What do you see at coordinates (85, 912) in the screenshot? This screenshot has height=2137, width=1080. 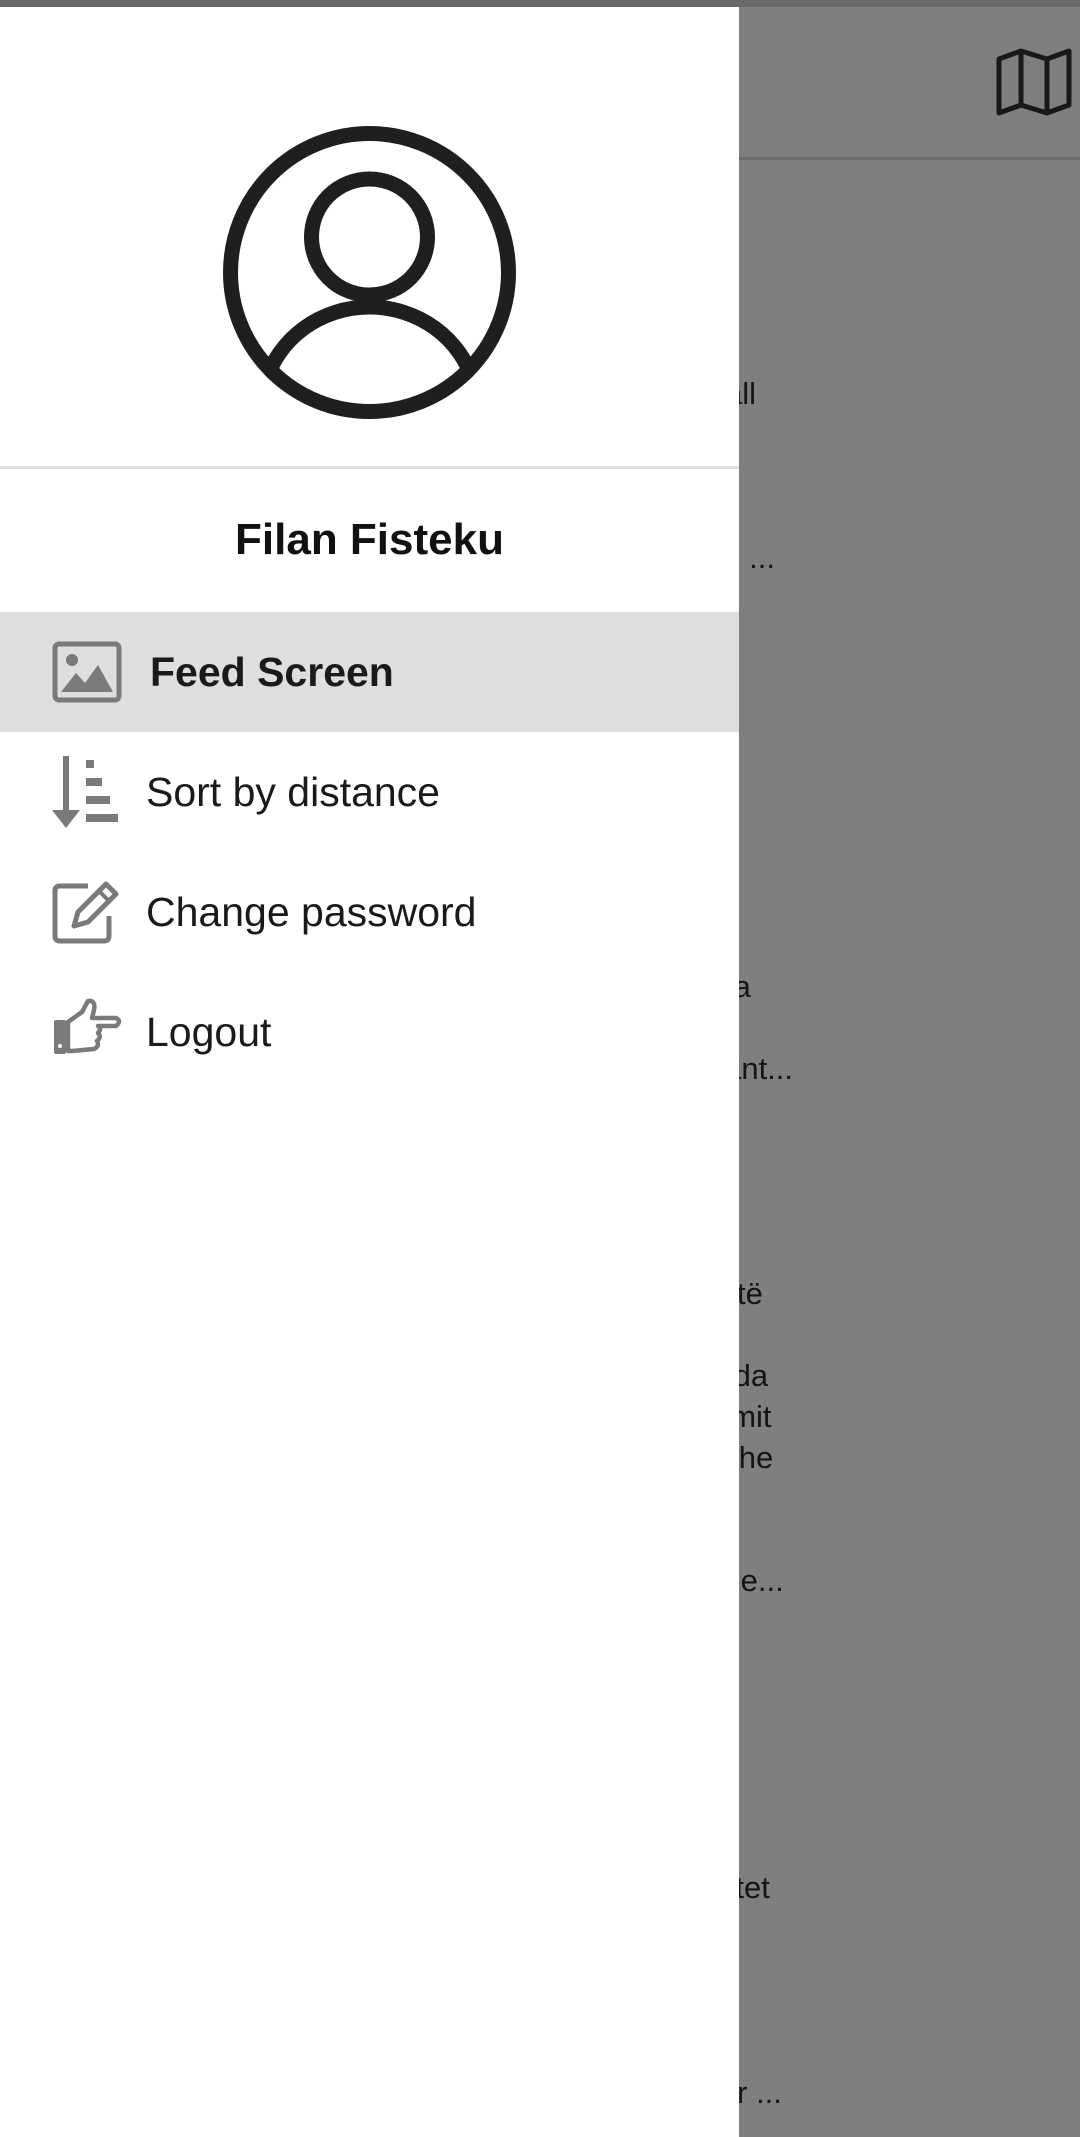 I see `edit-icon` at bounding box center [85, 912].